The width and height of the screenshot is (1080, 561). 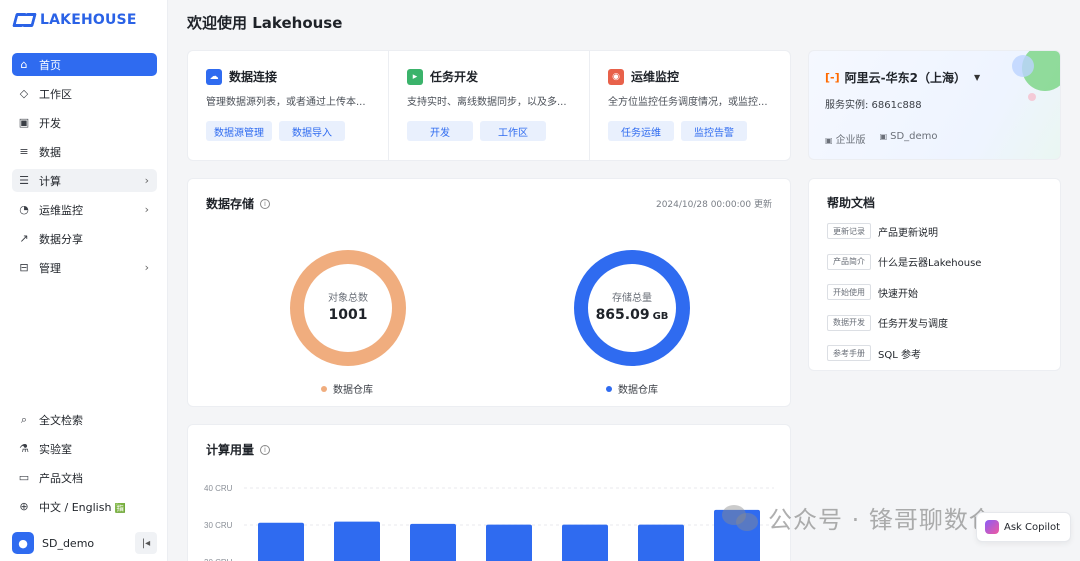 I want to click on sidebar-item-label: 数据分享, so click(x=61, y=239).